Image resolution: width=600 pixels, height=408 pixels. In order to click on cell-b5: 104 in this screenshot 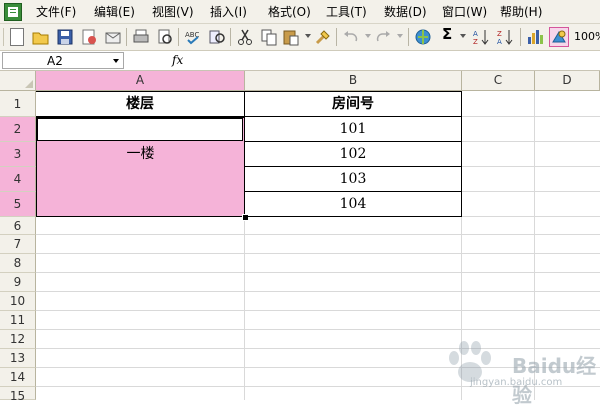, I will do `click(353, 204)`.